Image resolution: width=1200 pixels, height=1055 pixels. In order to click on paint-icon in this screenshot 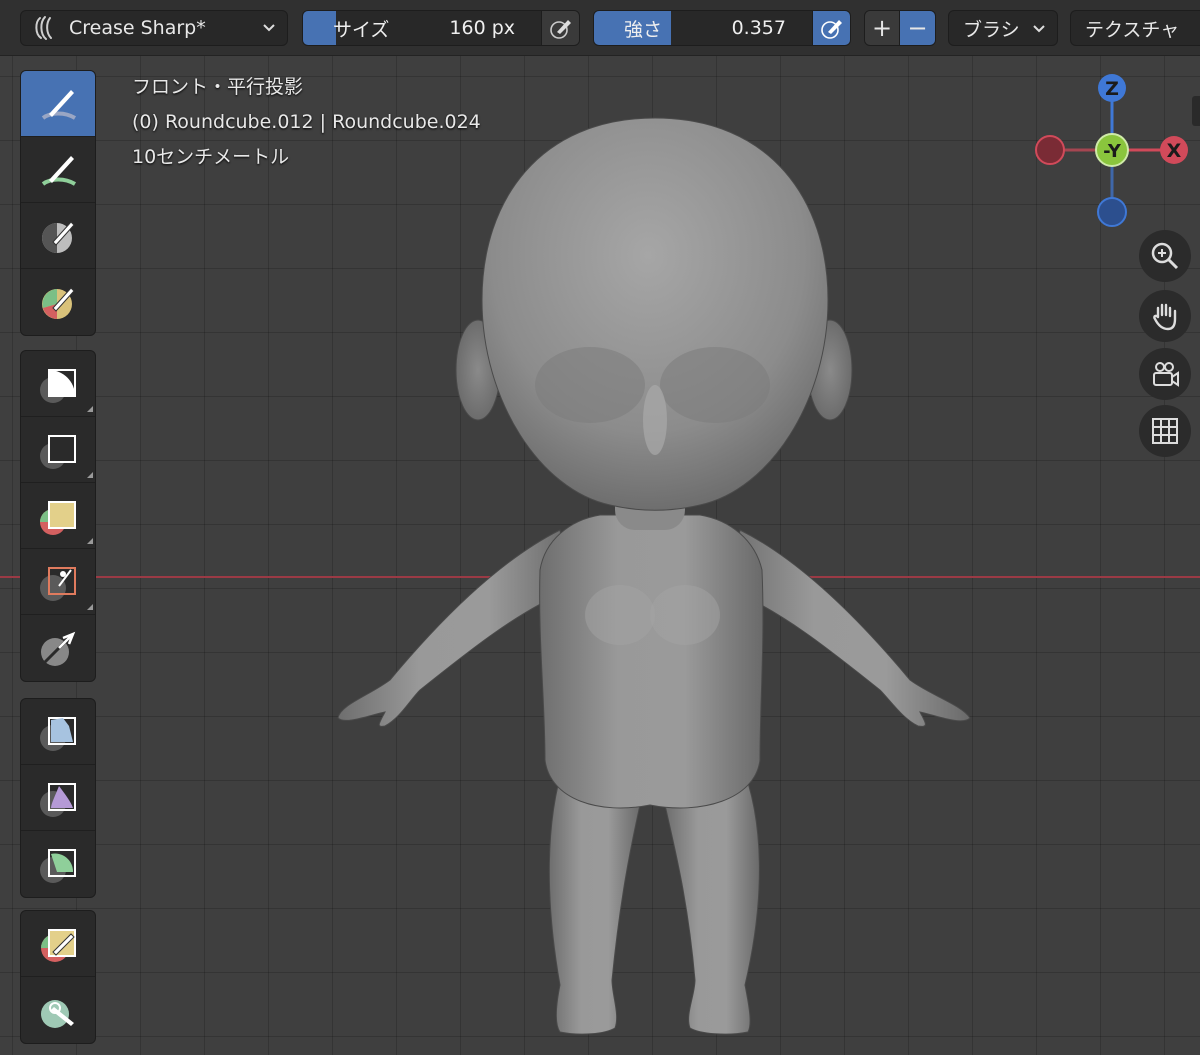, I will do `click(58, 945)`.